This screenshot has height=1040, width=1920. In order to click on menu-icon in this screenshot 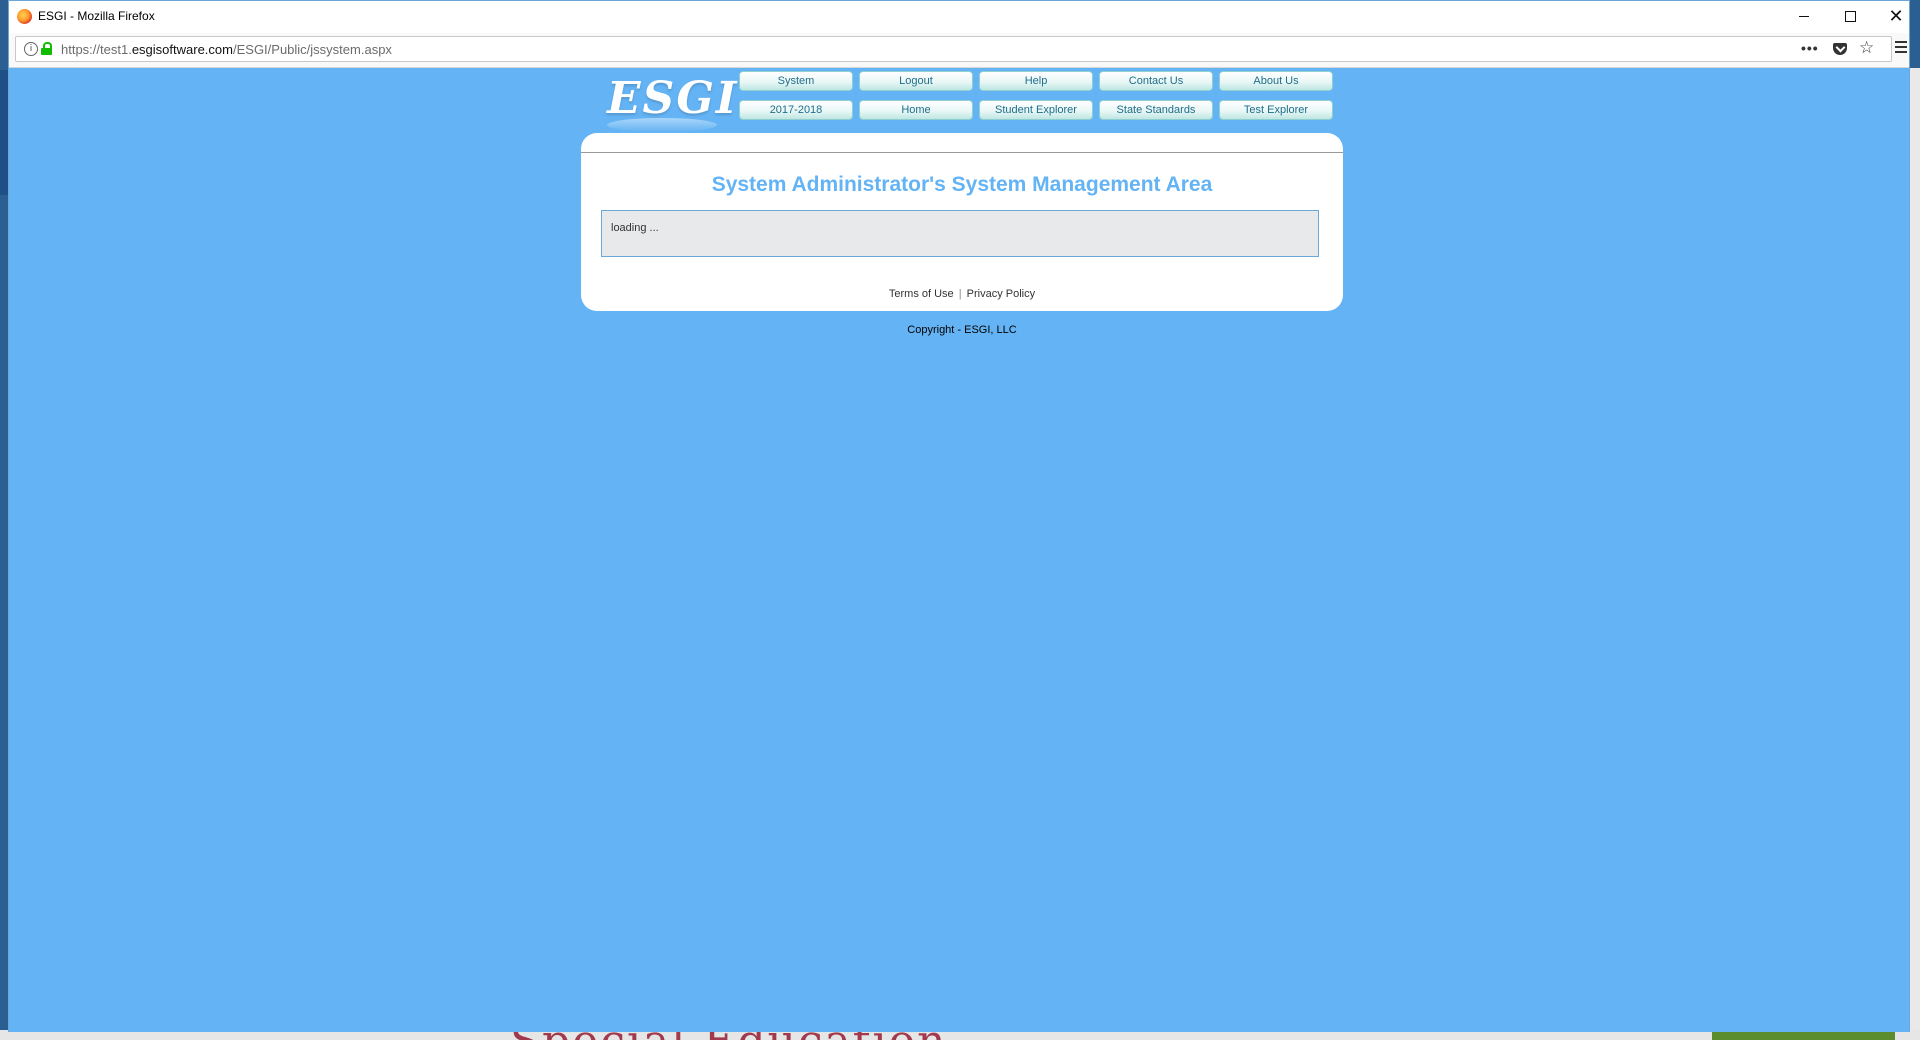, I will do `click(1901, 48)`.